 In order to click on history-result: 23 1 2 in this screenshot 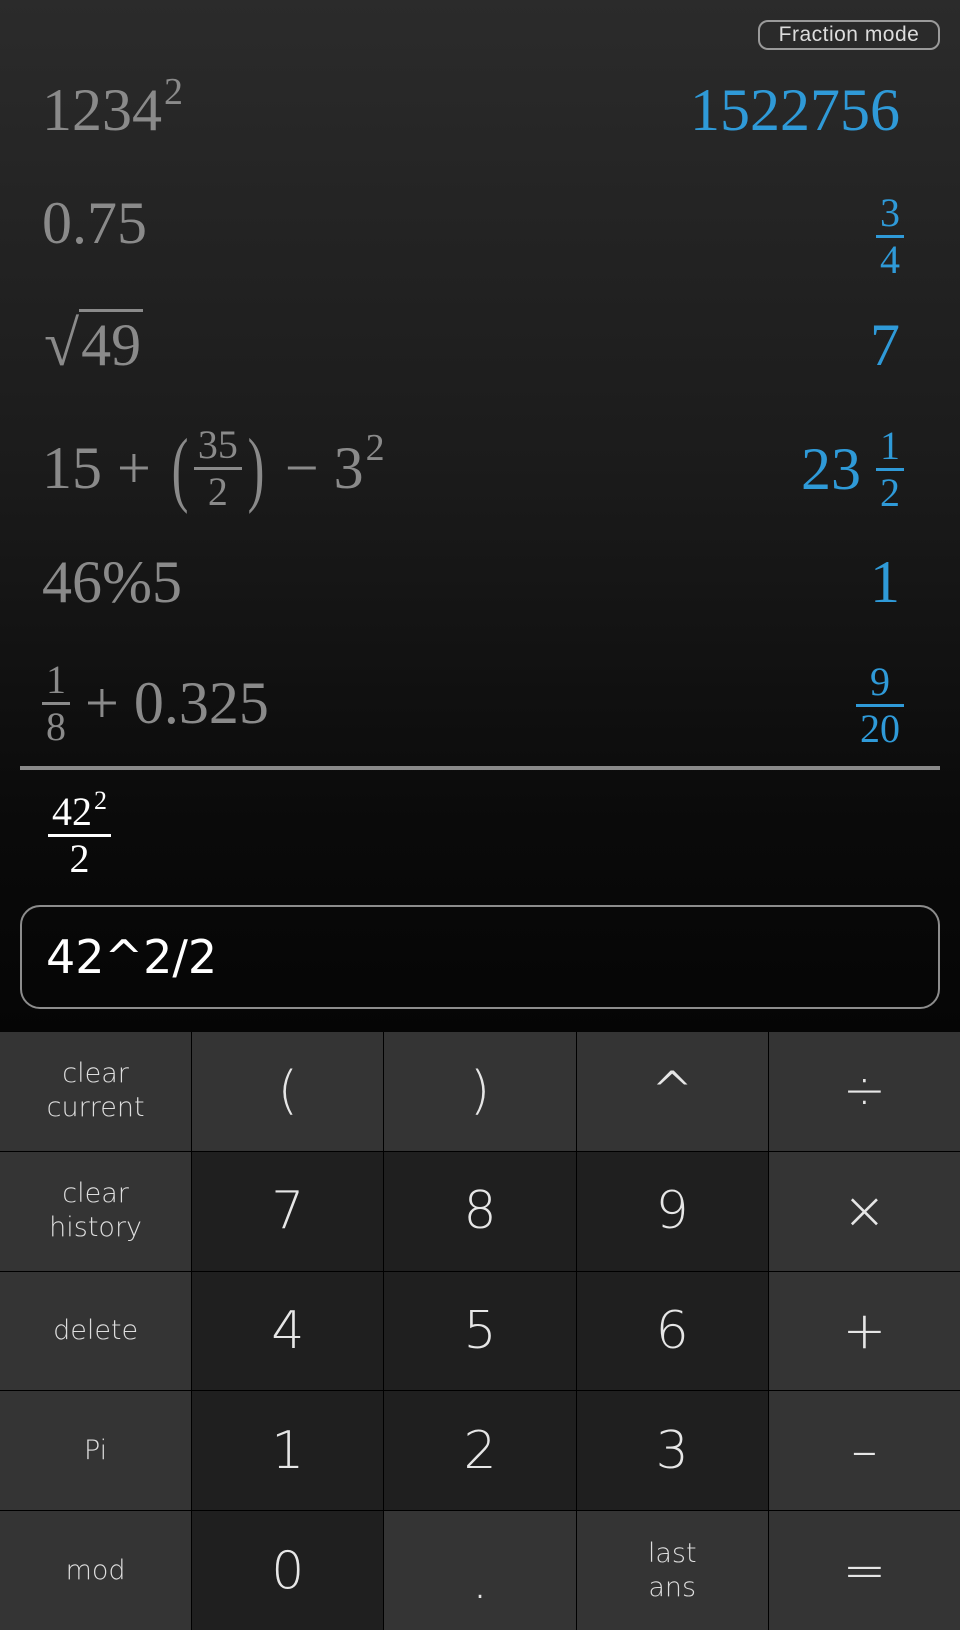, I will do `click(852, 469)`.